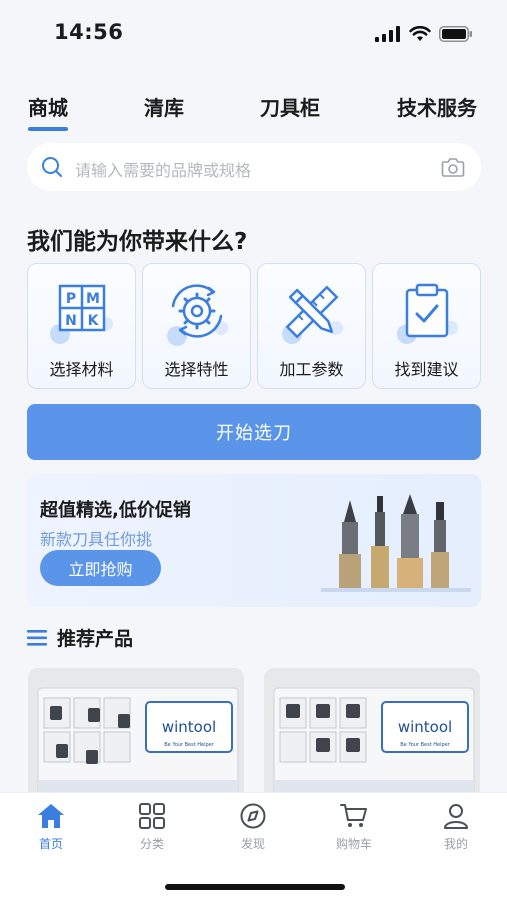 Image resolution: width=507 pixels, height=900 pixels. What do you see at coordinates (164, 106) in the screenshot?
I see `tab-clearance: 清库` at bounding box center [164, 106].